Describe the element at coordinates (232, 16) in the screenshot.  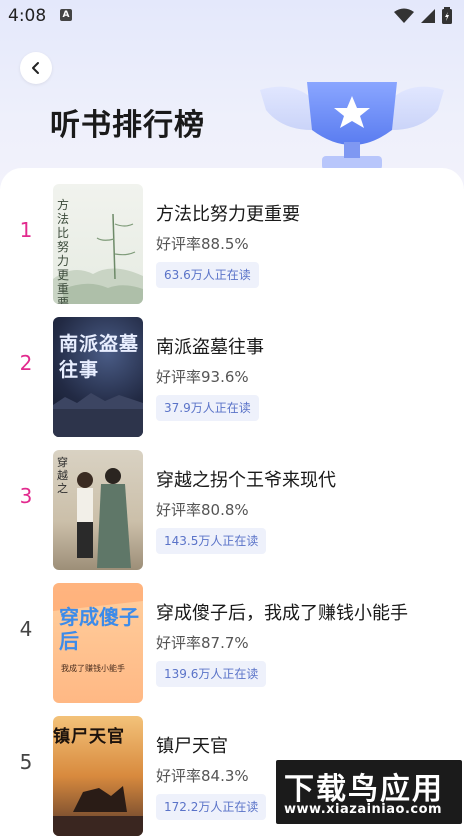
I see `status-bar: 4:08 A` at that location.